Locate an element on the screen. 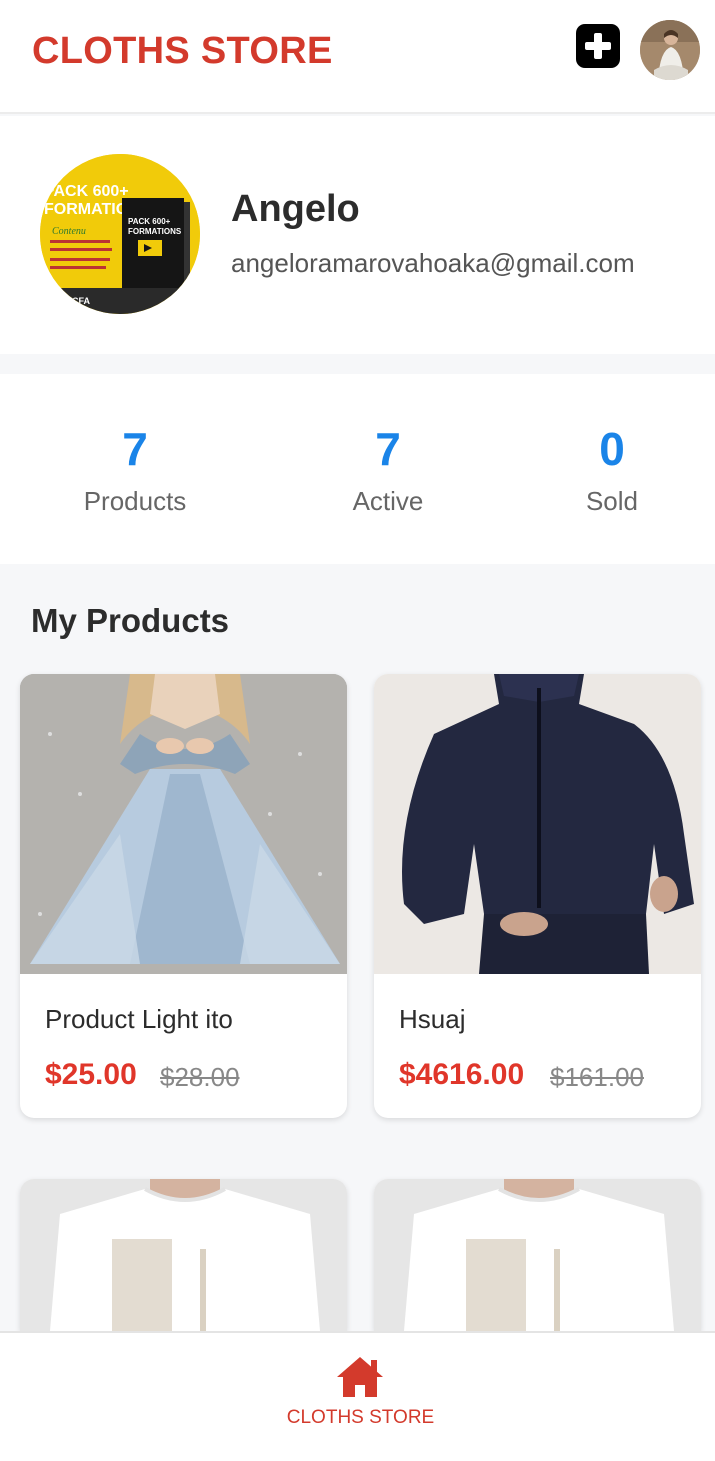  stat-sold-label: Sold is located at coordinates (612, 501).